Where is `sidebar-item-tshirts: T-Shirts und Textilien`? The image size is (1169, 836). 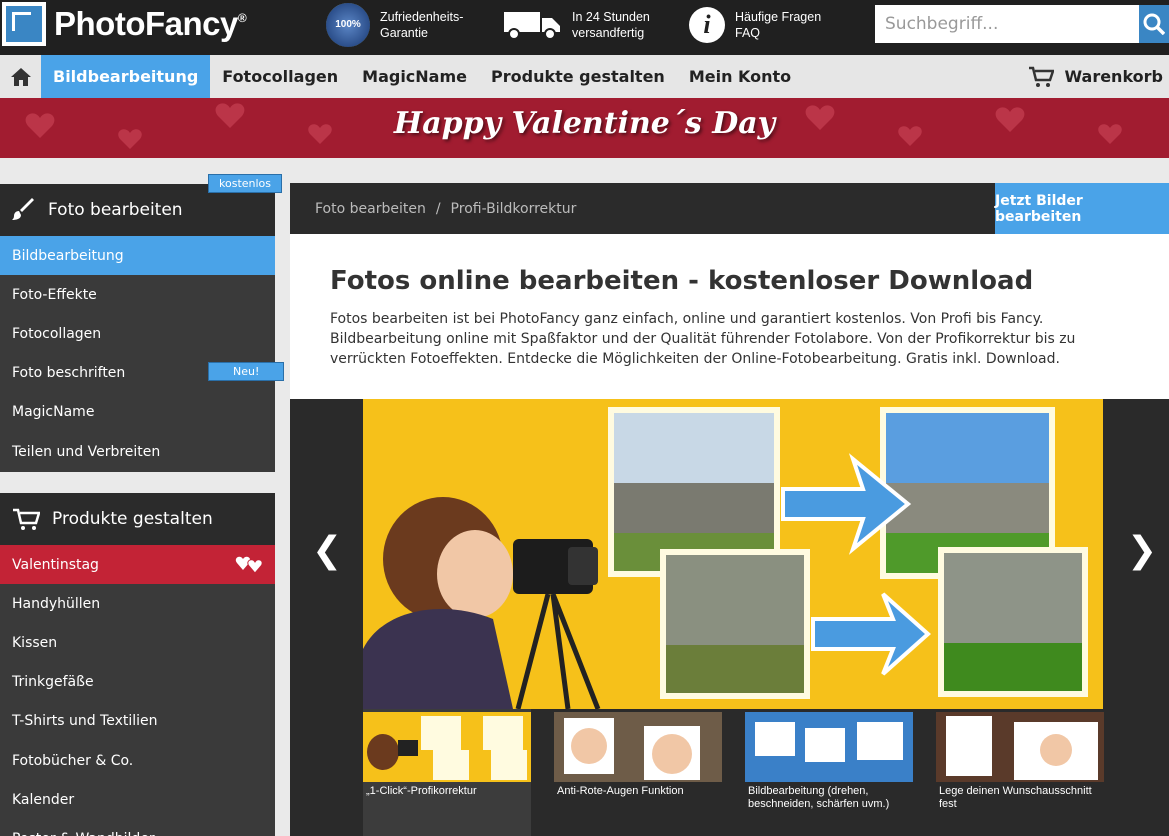 sidebar-item-tshirts: T-Shirts und Textilien is located at coordinates (137, 721).